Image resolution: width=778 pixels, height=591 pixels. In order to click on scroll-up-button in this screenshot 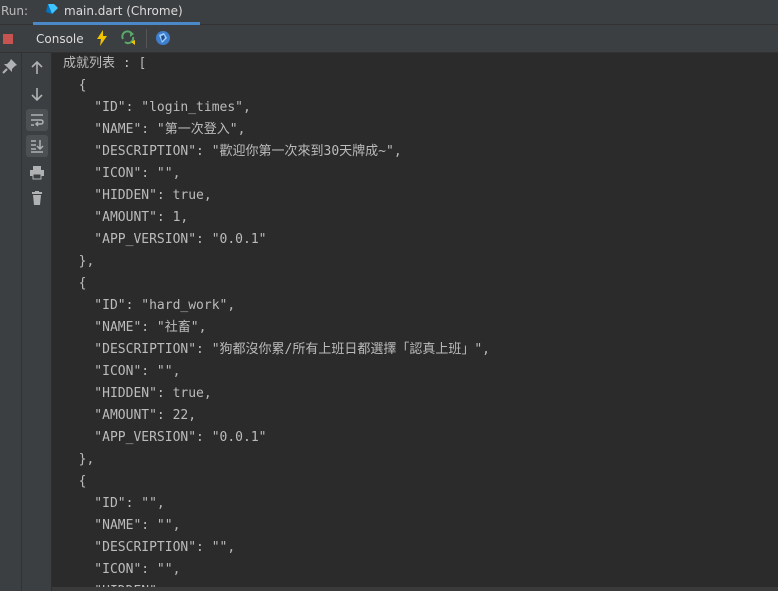, I will do `click(37, 68)`.